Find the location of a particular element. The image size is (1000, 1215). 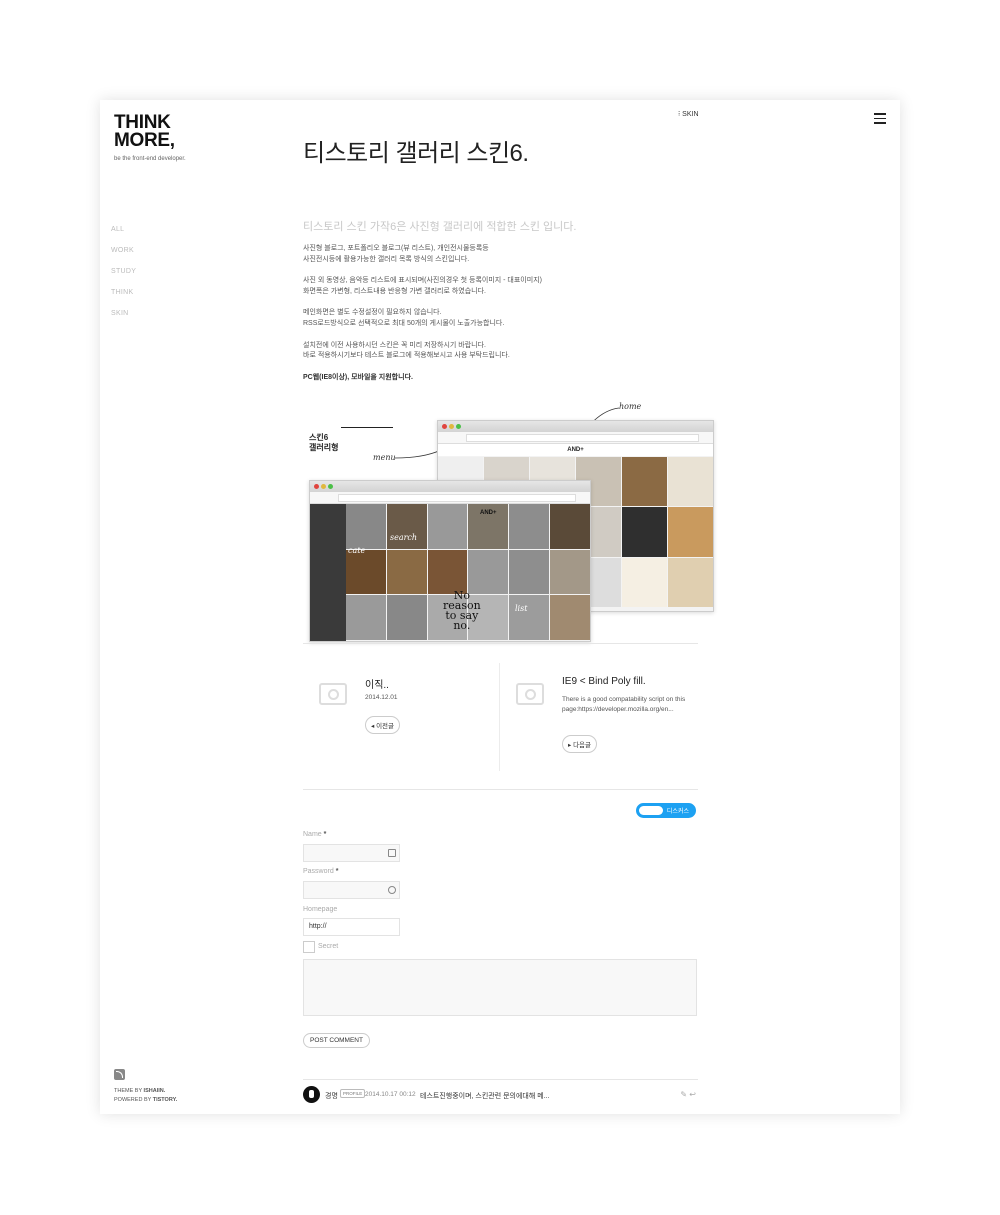

comment-date: 2014.10.17 00:12 is located at coordinates (390, 1094).